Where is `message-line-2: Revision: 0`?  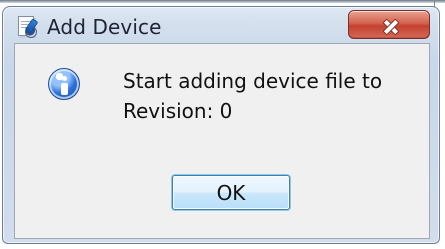 message-line-2: Revision: 0 is located at coordinates (178, 111).